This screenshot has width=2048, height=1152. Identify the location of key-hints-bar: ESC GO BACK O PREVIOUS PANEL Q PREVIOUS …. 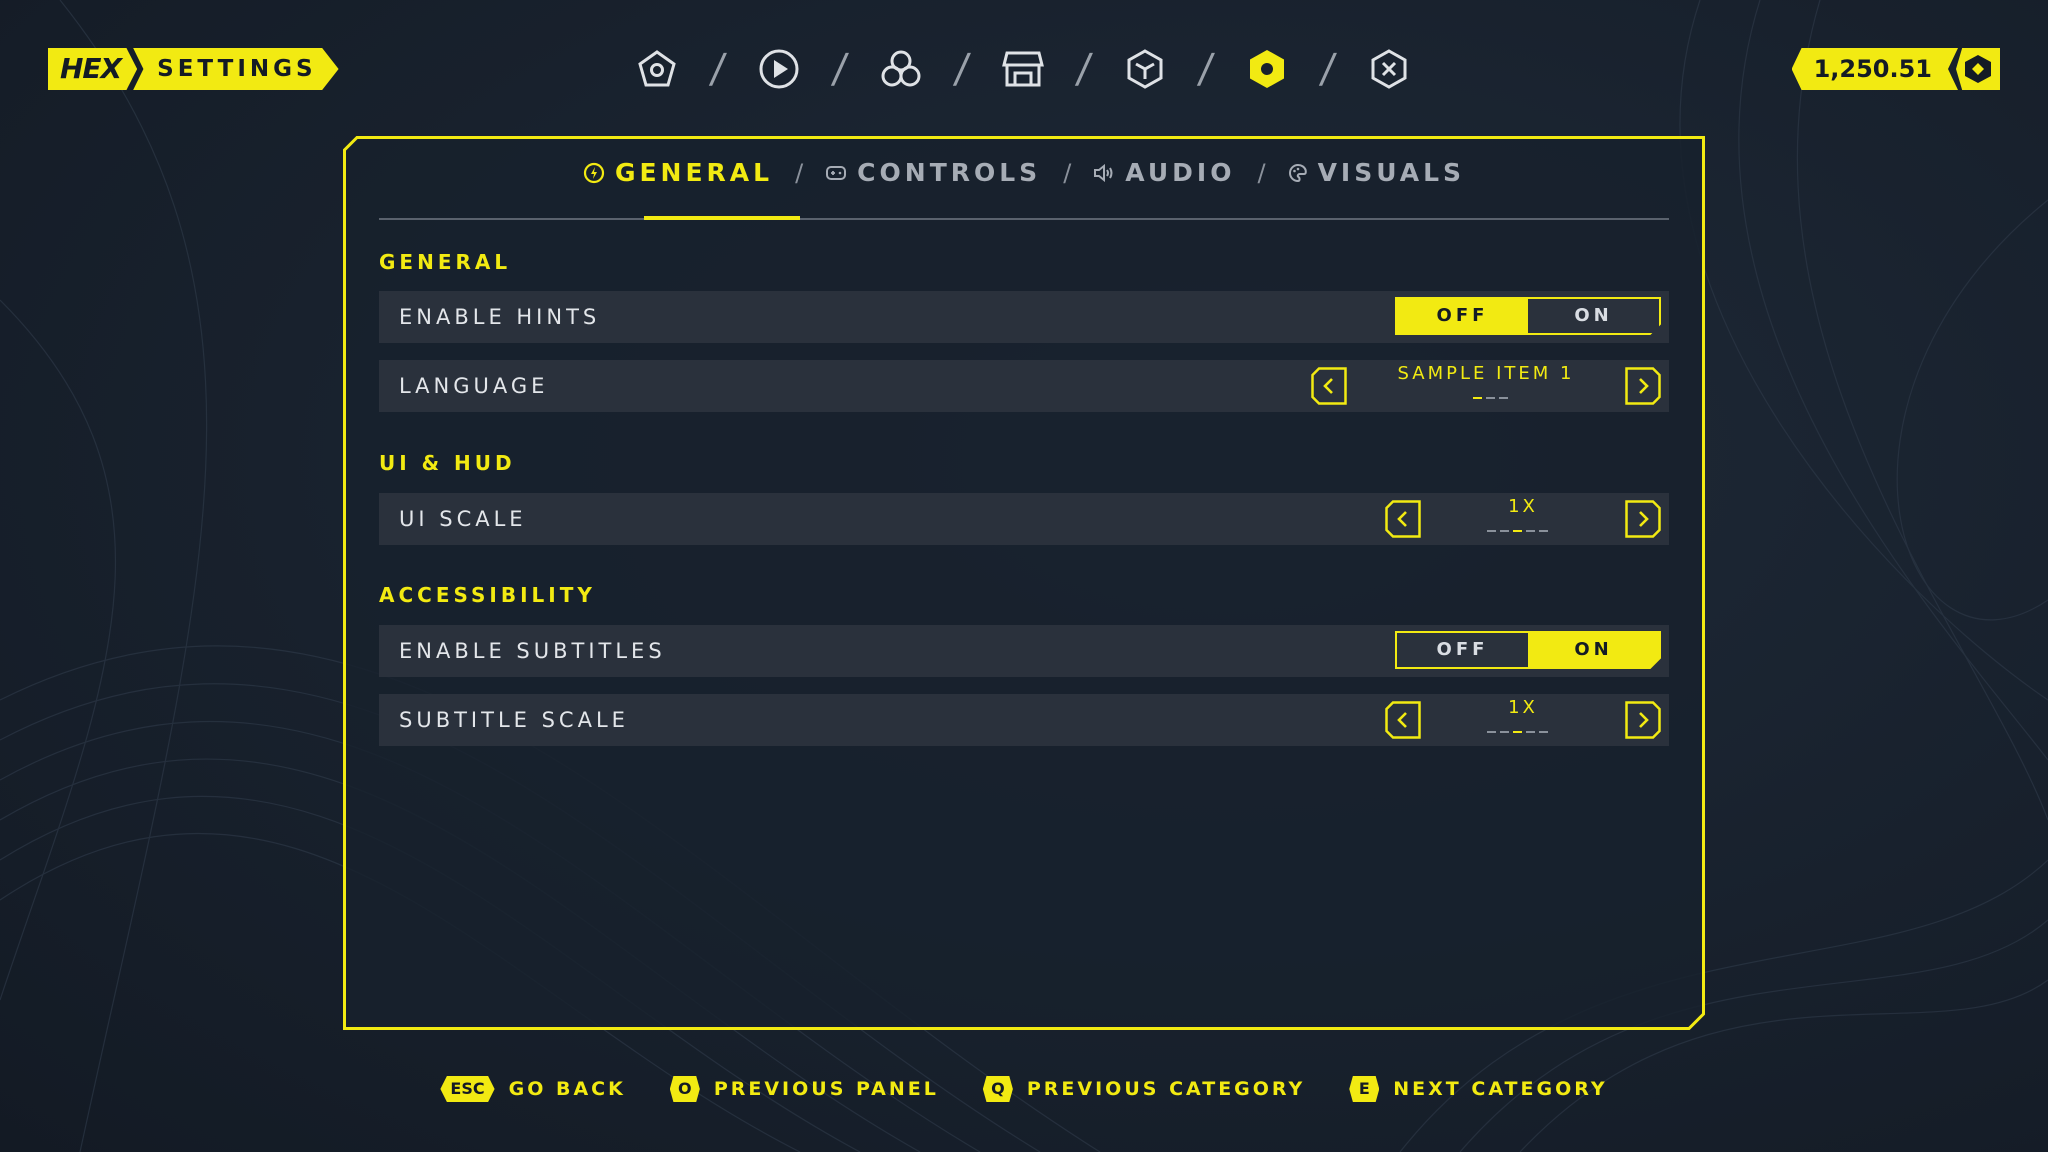
(1024, 1089).